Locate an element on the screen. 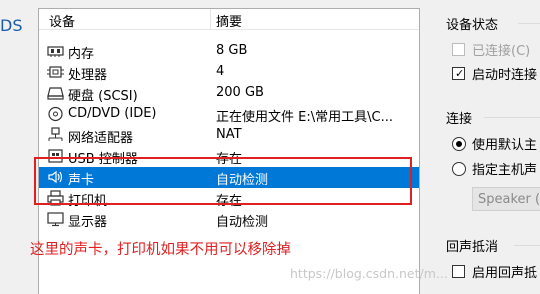 The height and width of the screenshot is (294, 540). checkmark-icon: ✓ is located at coordinates (460, 73).